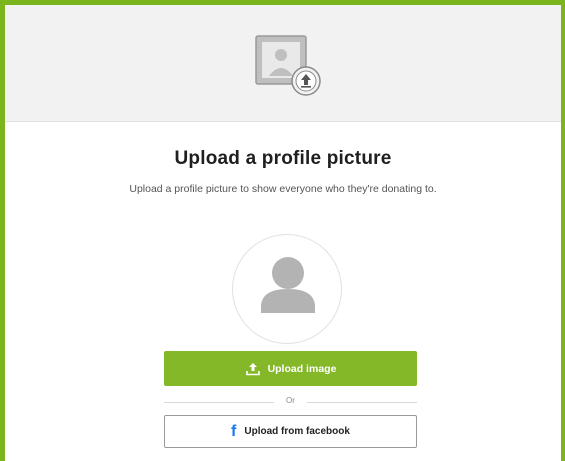  I want to click on divider-text: Or, so click(290, 400).